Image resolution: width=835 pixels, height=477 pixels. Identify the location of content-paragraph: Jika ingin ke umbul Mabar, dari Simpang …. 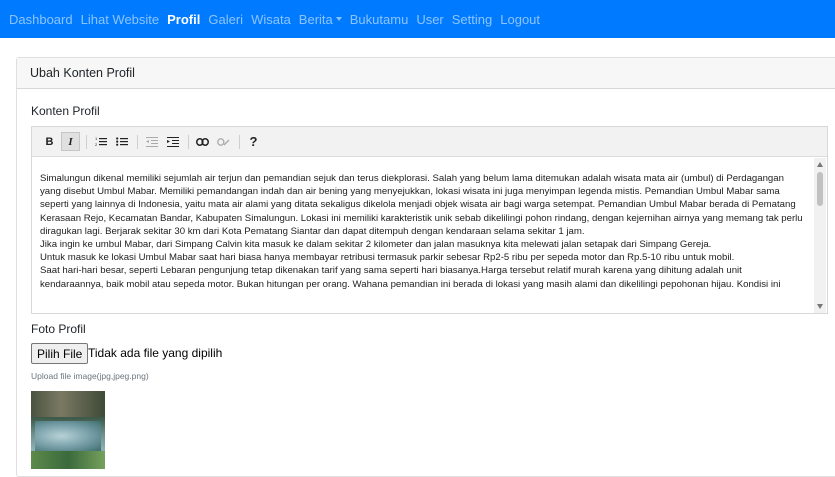
(376, 245).